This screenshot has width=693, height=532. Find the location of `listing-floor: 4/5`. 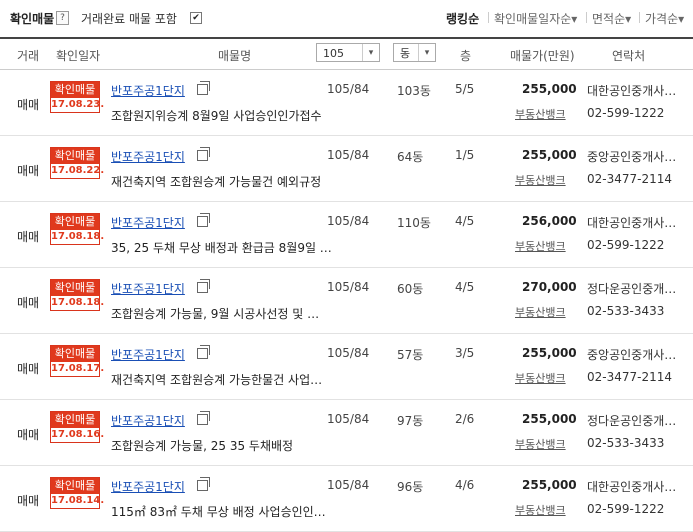

listing-floor: 4/5 is located at coordinates (465, 221).